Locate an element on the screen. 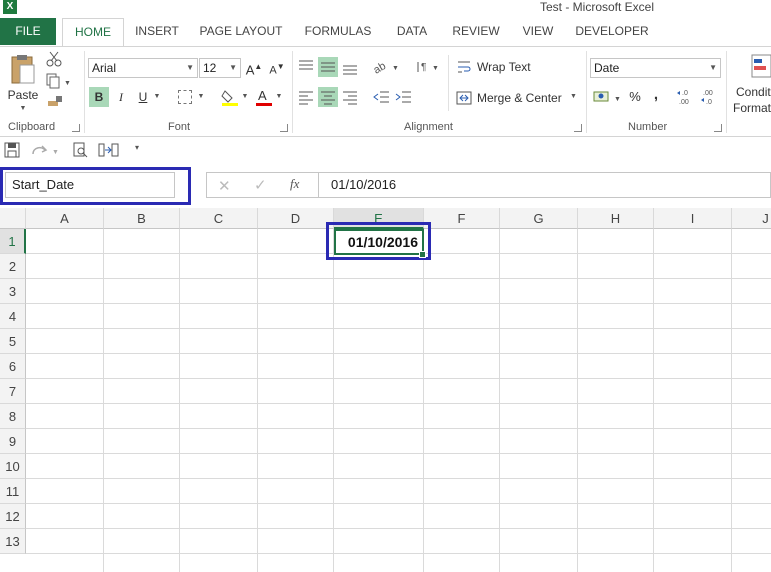 The image size is (771, 572). svg-text: .0 is located at coordinates (685, 93).